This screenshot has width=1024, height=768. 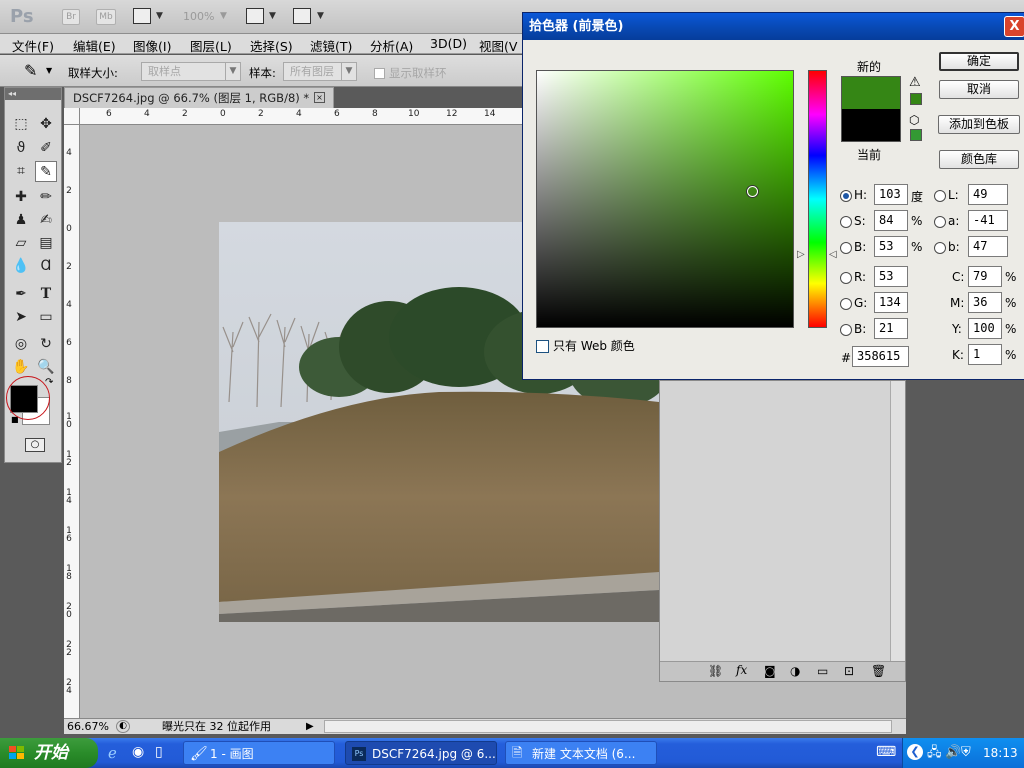 I want to click on cyan-input: 79, so click(x=985, y=276).